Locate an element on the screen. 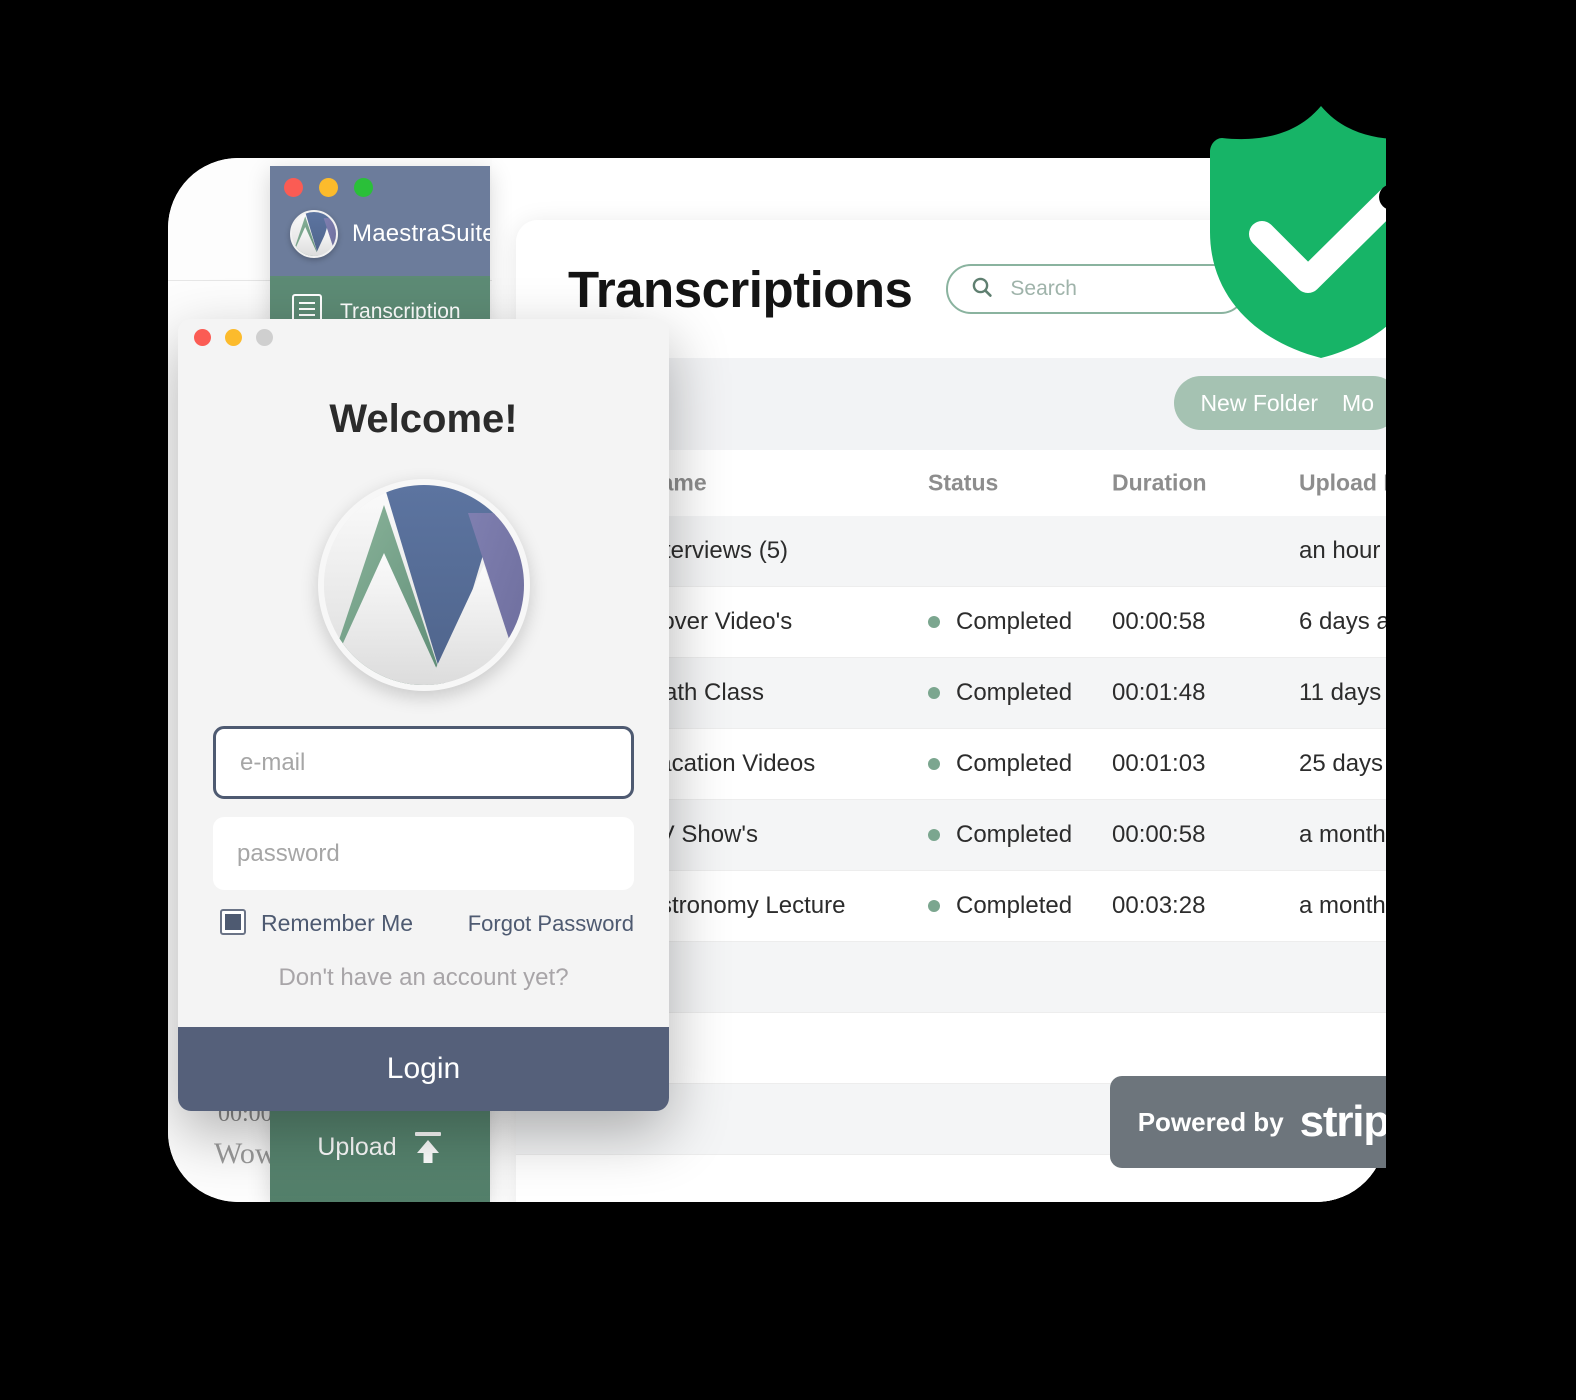 Image resolution: width=1576 pixels, height=1400 pixels. row-duration: 00:01:03 is located at coordinates (1159, 763).